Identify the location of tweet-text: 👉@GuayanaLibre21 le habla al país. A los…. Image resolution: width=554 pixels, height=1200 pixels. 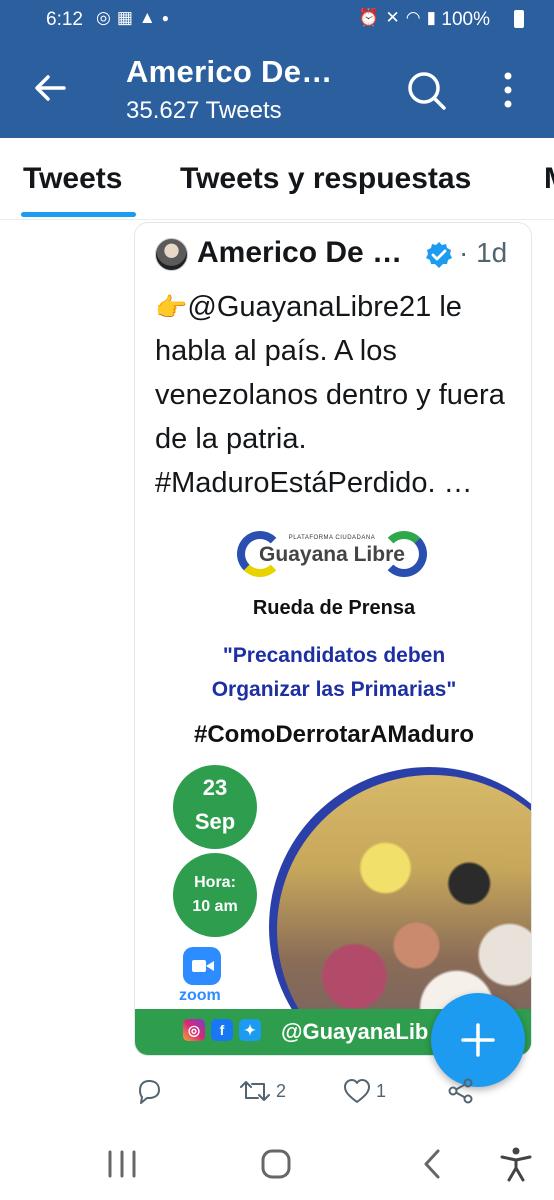
(340, 395).